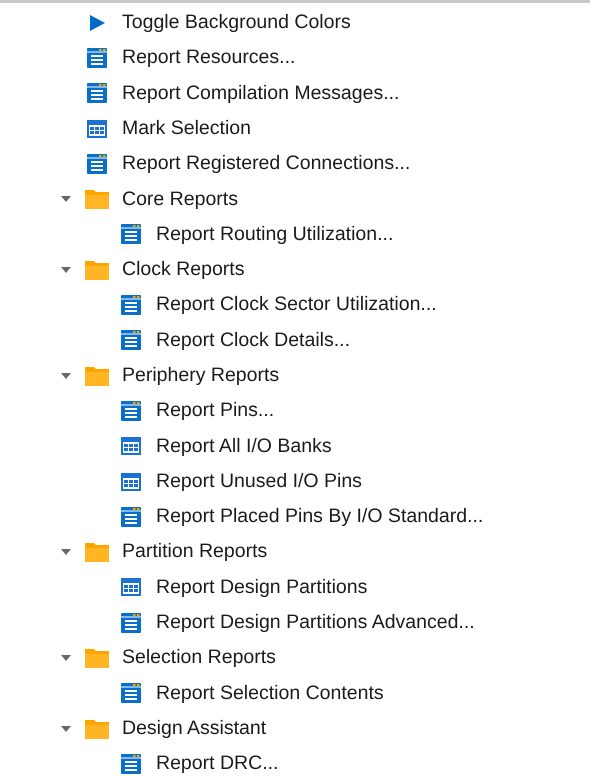 This screenshot has height=777, width=590. What do you see at coordinates (262, 587) in the screenshot?
I see `tree-item: Report Design Partitions` at bounding box center [262, 587].